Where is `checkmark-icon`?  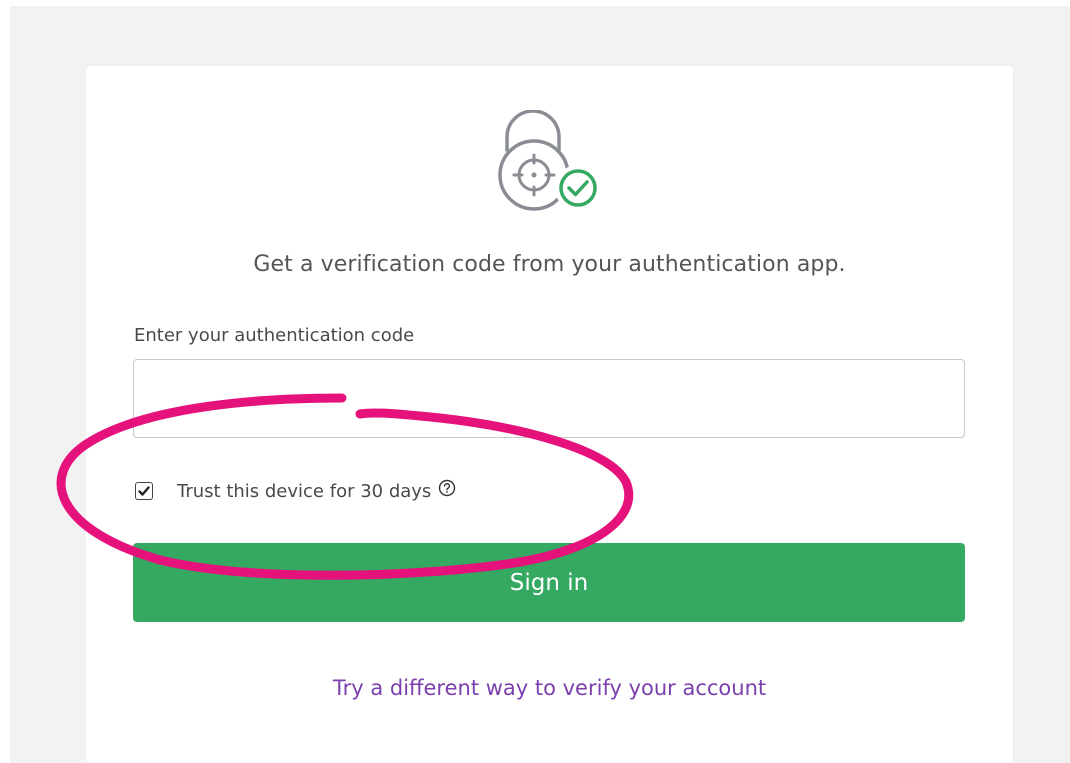
checkmark-icon is located at coordinates (144, 491).